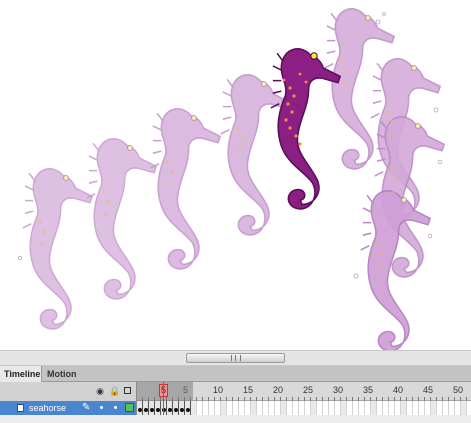 This screenshot has height=423, width=471. What do you see at coordinates (20, 408) in the screenshot?
I see `layer-icon` at bounding box center [20, 408].